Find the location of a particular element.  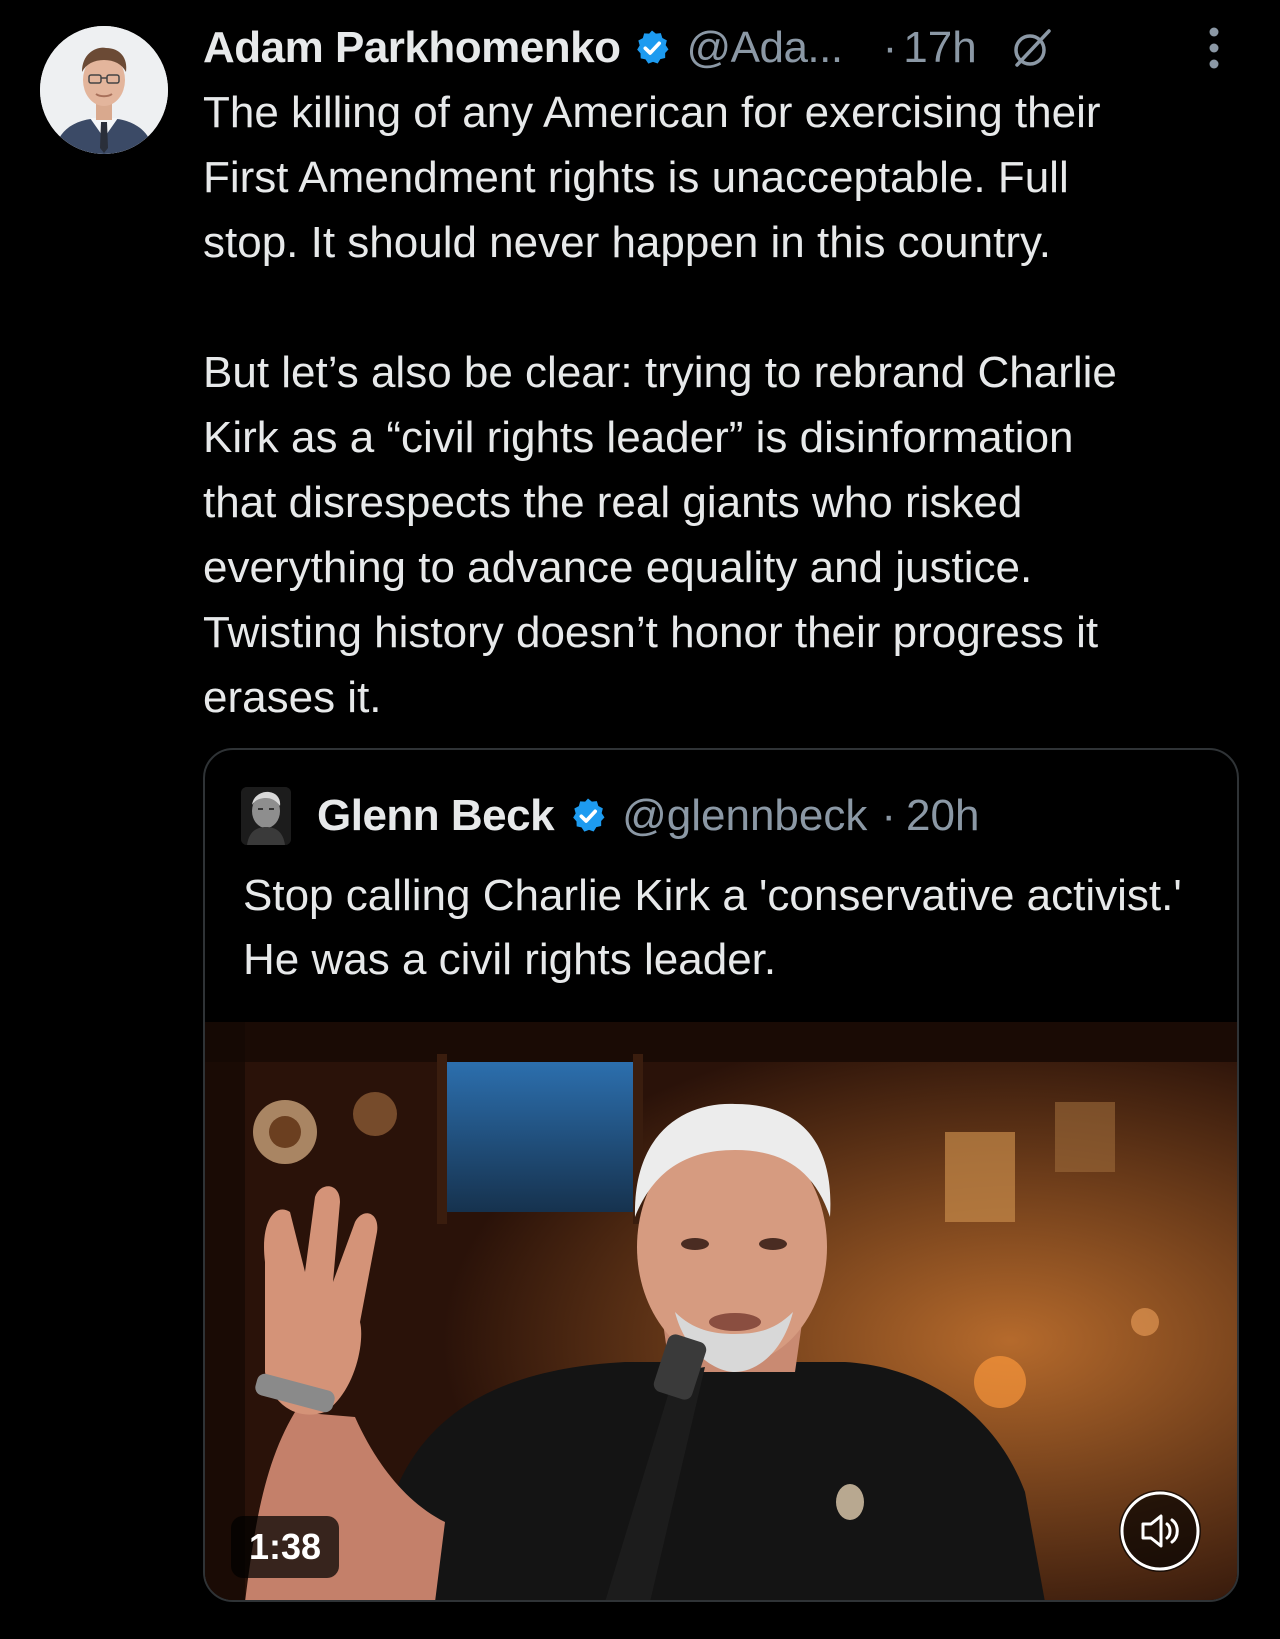

quote-author-name: Glenn Beck is located at coordinates (436, 816).